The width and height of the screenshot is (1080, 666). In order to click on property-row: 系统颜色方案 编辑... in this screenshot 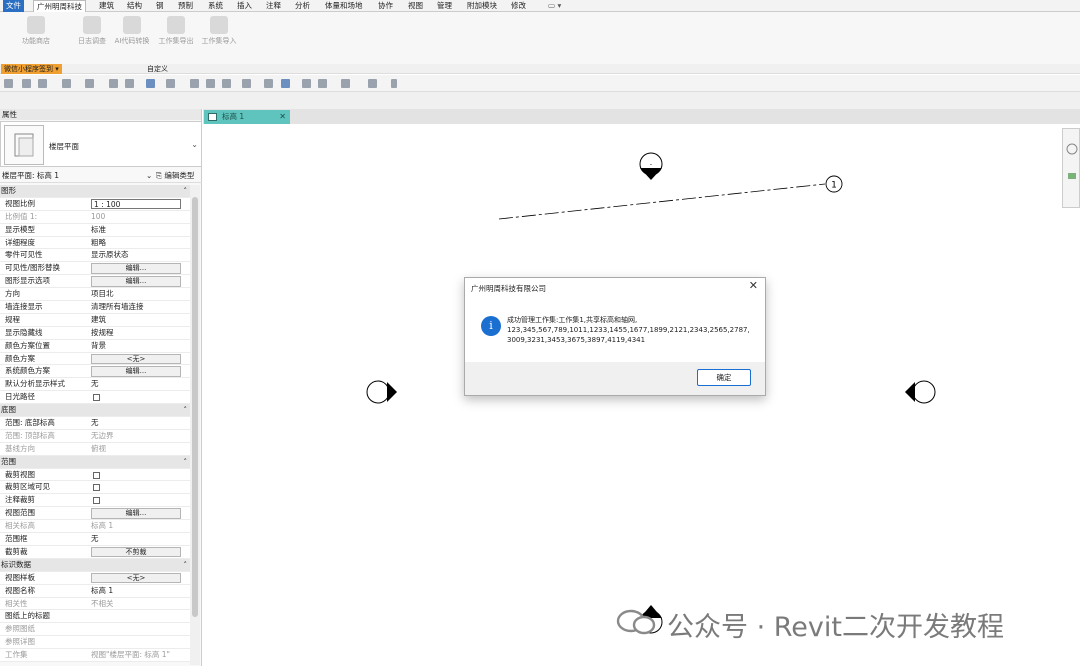, I will do `click(95, 372)`.